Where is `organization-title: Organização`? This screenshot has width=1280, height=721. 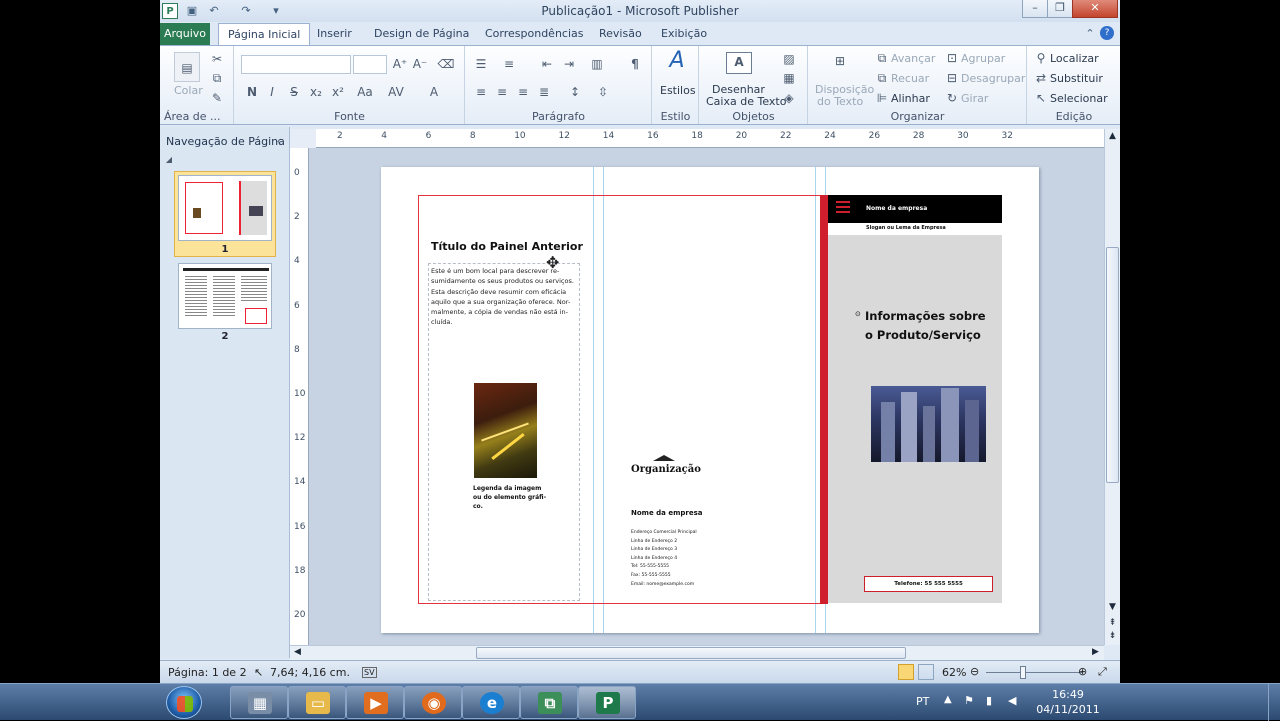 organization-title: Organização is located at coordinates (666, 469).